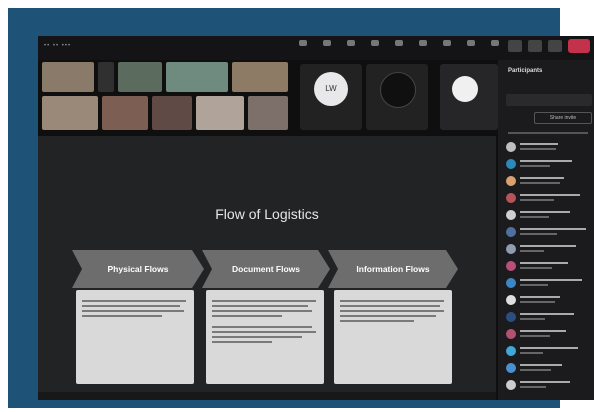 This screenshot has width=594, height=412. I want to click on content-box-document, so click(265, 337).